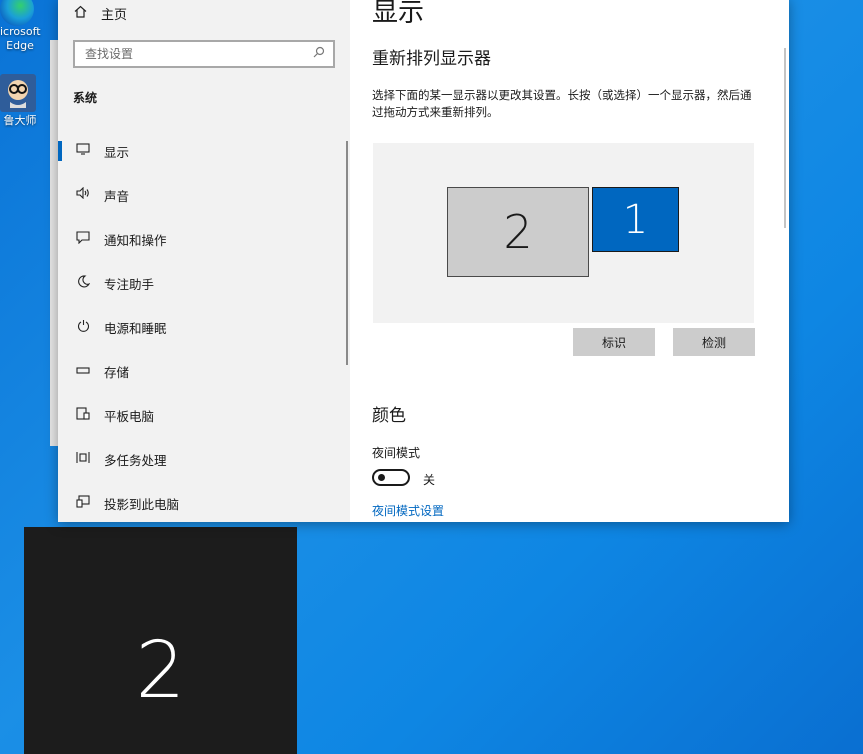 Image resolution: width=863 pixels, height=754 pixels. What do you see at coordinates (83, 415) in the screenshot?
I see `tablet-icon` at bounding box center [83, 415].